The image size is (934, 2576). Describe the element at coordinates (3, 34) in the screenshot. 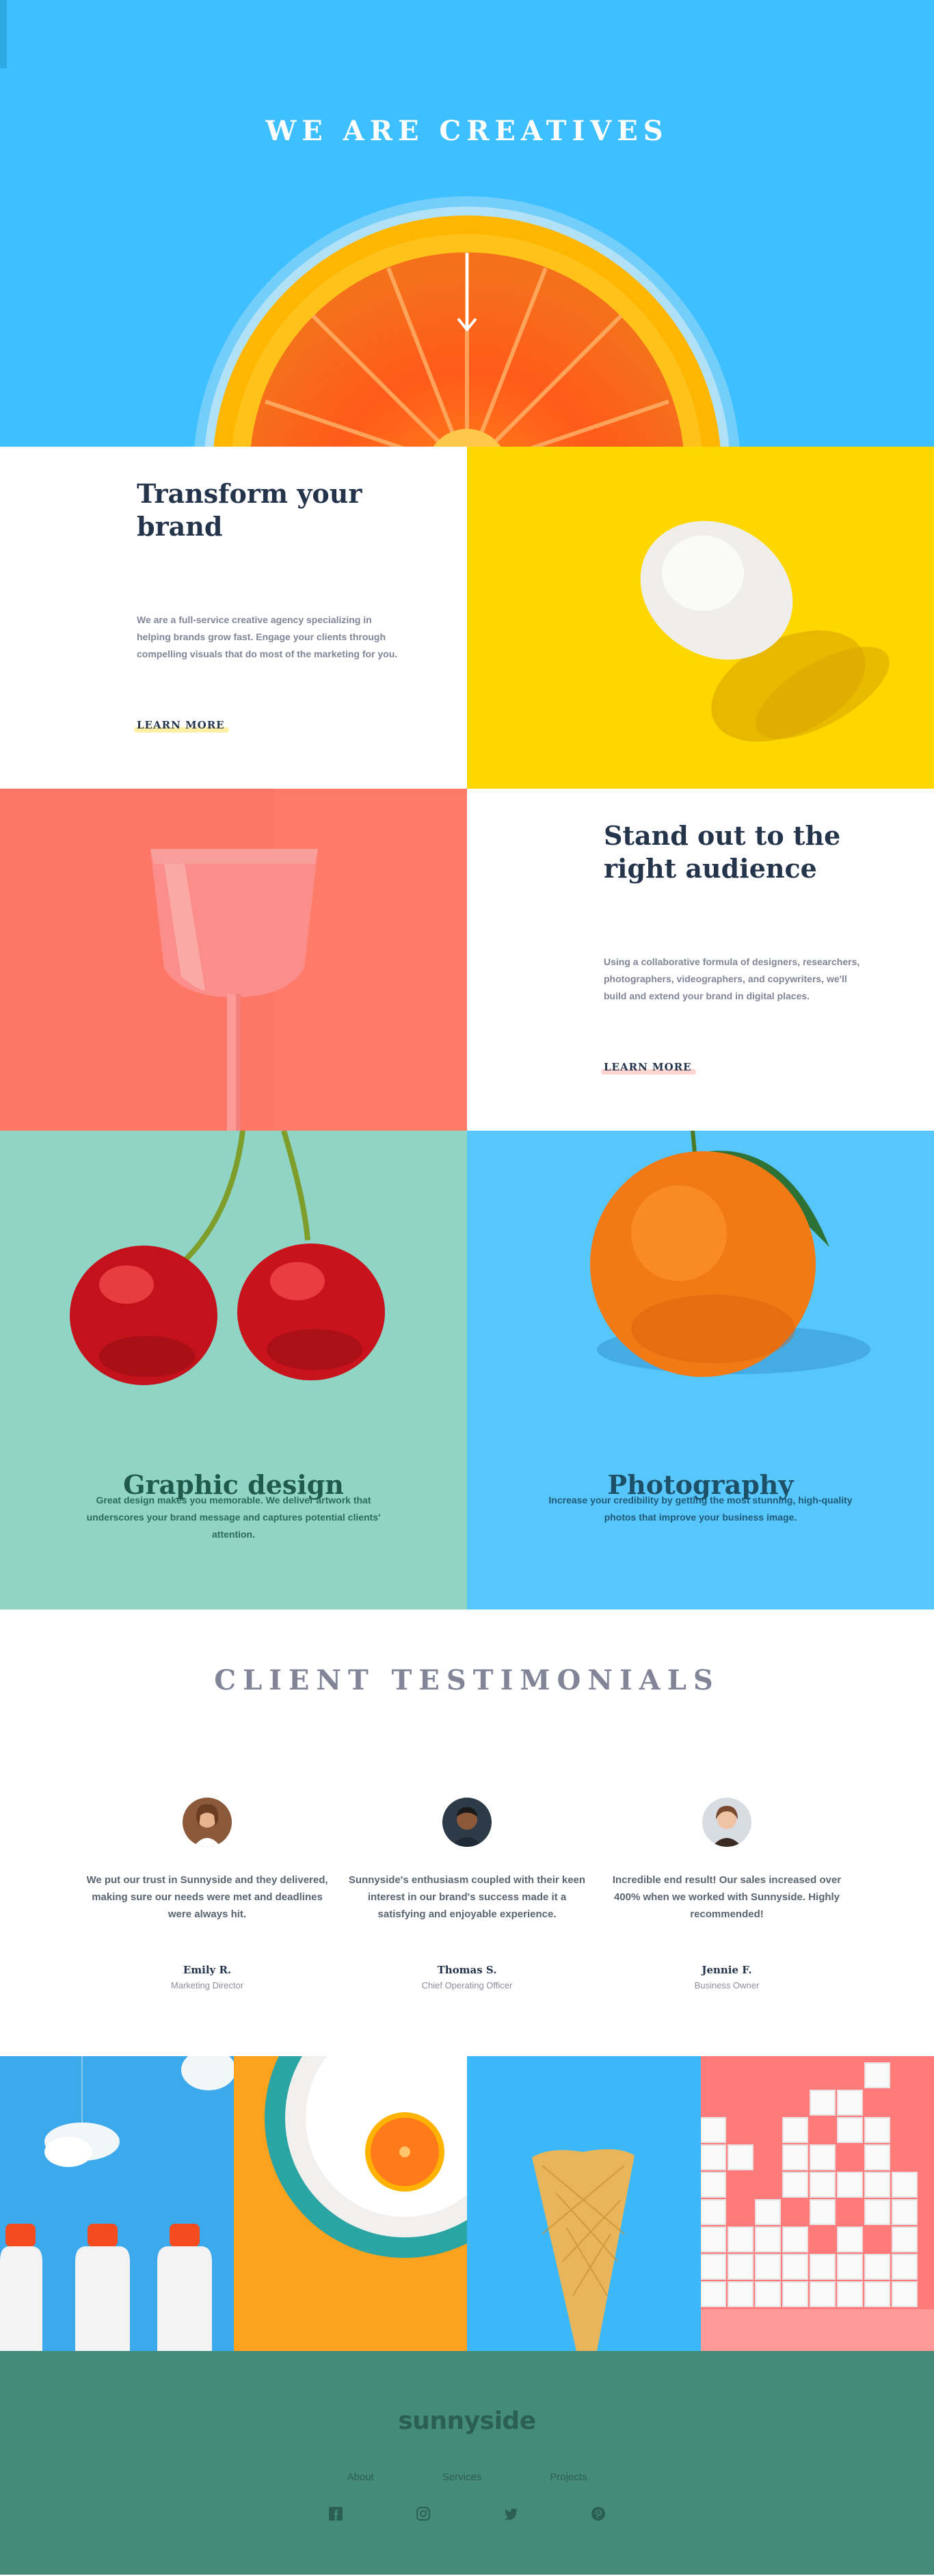

I see `hero-corner-accent` at that location.